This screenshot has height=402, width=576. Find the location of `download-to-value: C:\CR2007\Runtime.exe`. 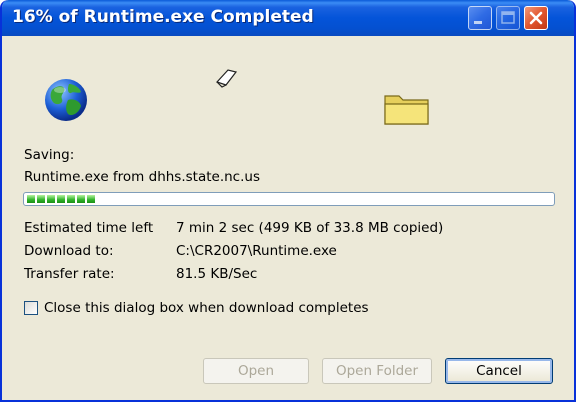

download-to-value: C:\CR2007\Runtime.exe is located at coordinates (256, 251).